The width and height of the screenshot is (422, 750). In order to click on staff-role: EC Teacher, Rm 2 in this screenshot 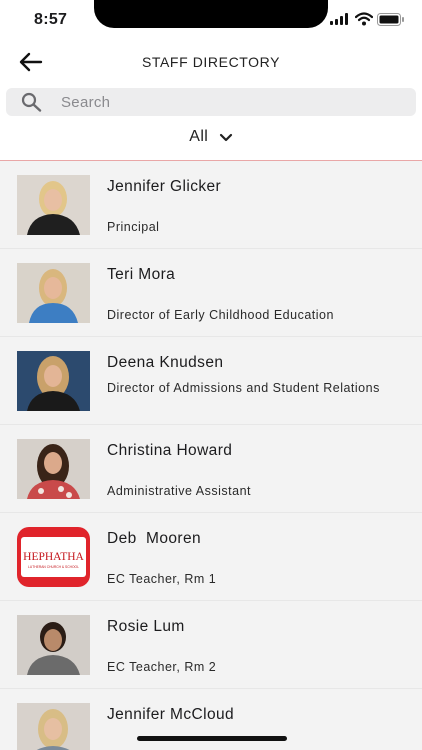, I will do `click(162, 667)`.